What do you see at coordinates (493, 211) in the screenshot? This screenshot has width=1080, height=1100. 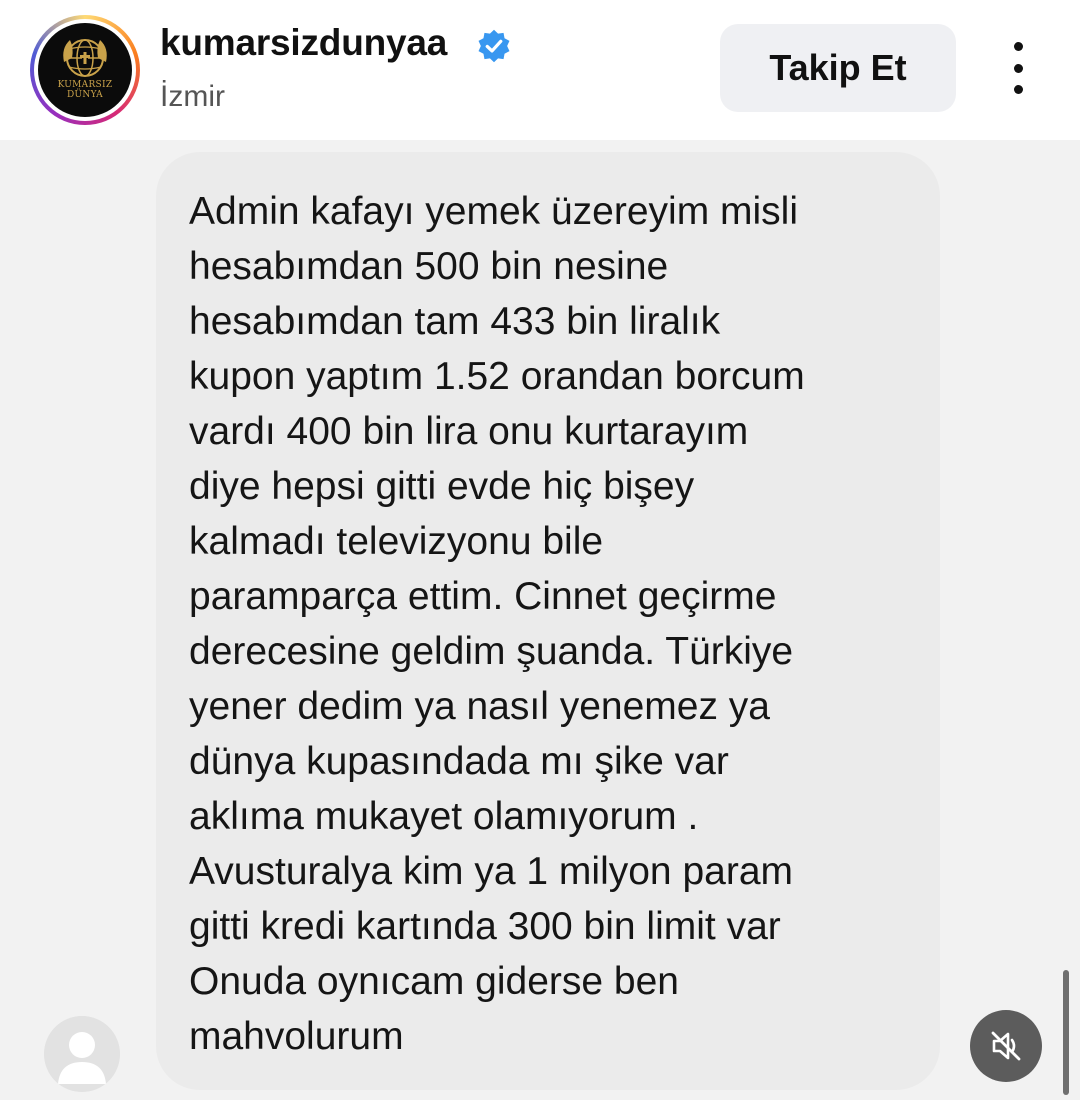 I see `message-line: Admin kafayı yemek üzereyim misli` at bounding box center [493, 211].